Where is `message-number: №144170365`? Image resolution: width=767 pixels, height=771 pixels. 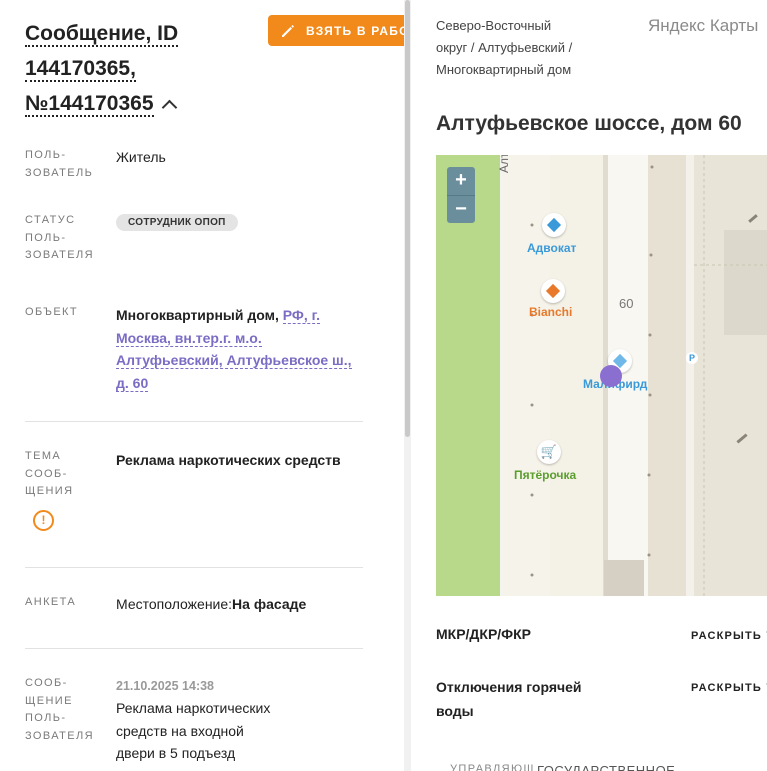 message-number: №144170365 is located at coordinates (89, 104).